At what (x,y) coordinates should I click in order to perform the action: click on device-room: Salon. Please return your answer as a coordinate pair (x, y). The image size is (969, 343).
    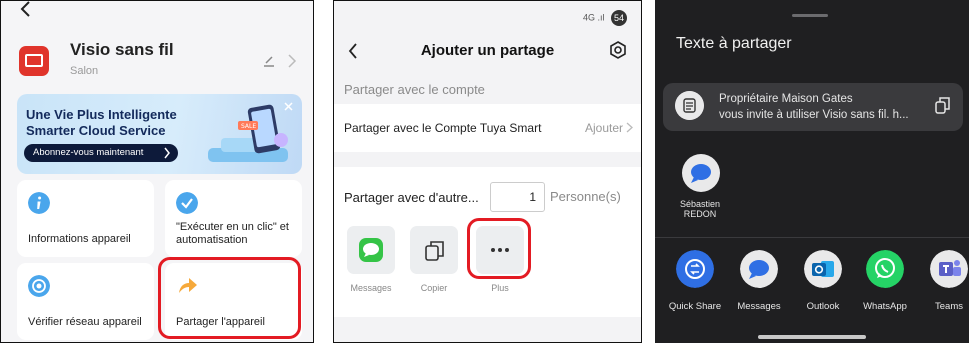
    Looking at the image, I should click on (84, 71).